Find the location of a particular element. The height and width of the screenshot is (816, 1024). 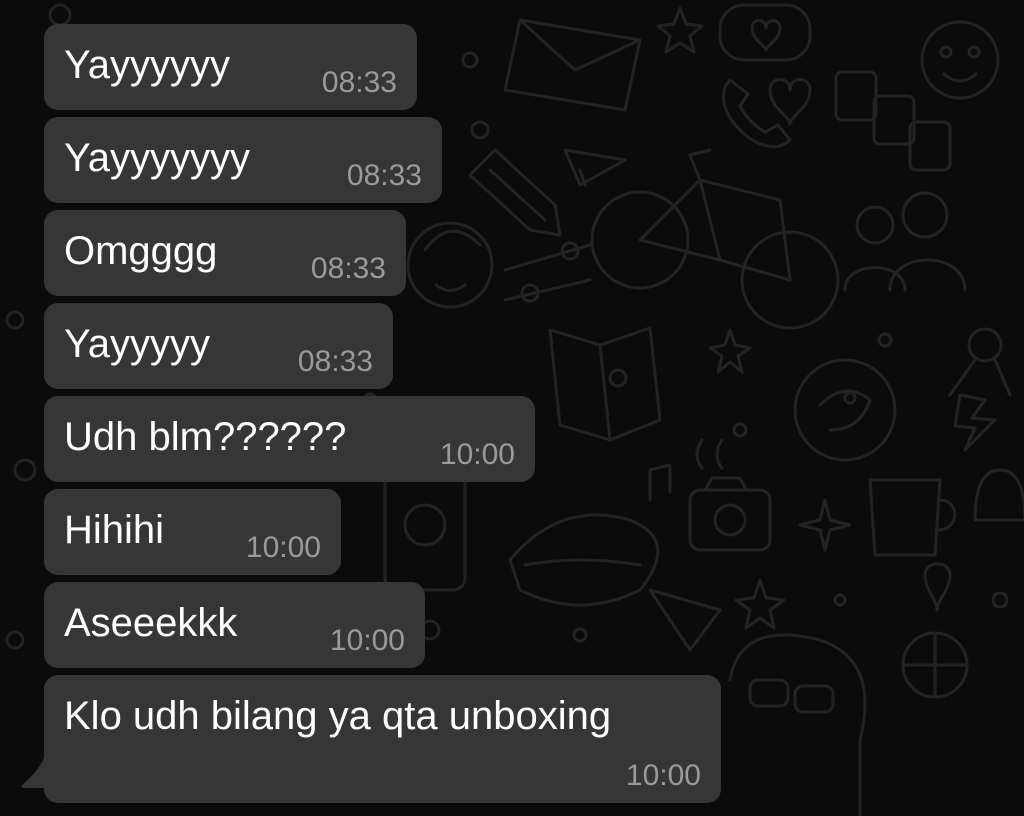

ice-cream-doodle-icon is located at coordinates (980, 362).